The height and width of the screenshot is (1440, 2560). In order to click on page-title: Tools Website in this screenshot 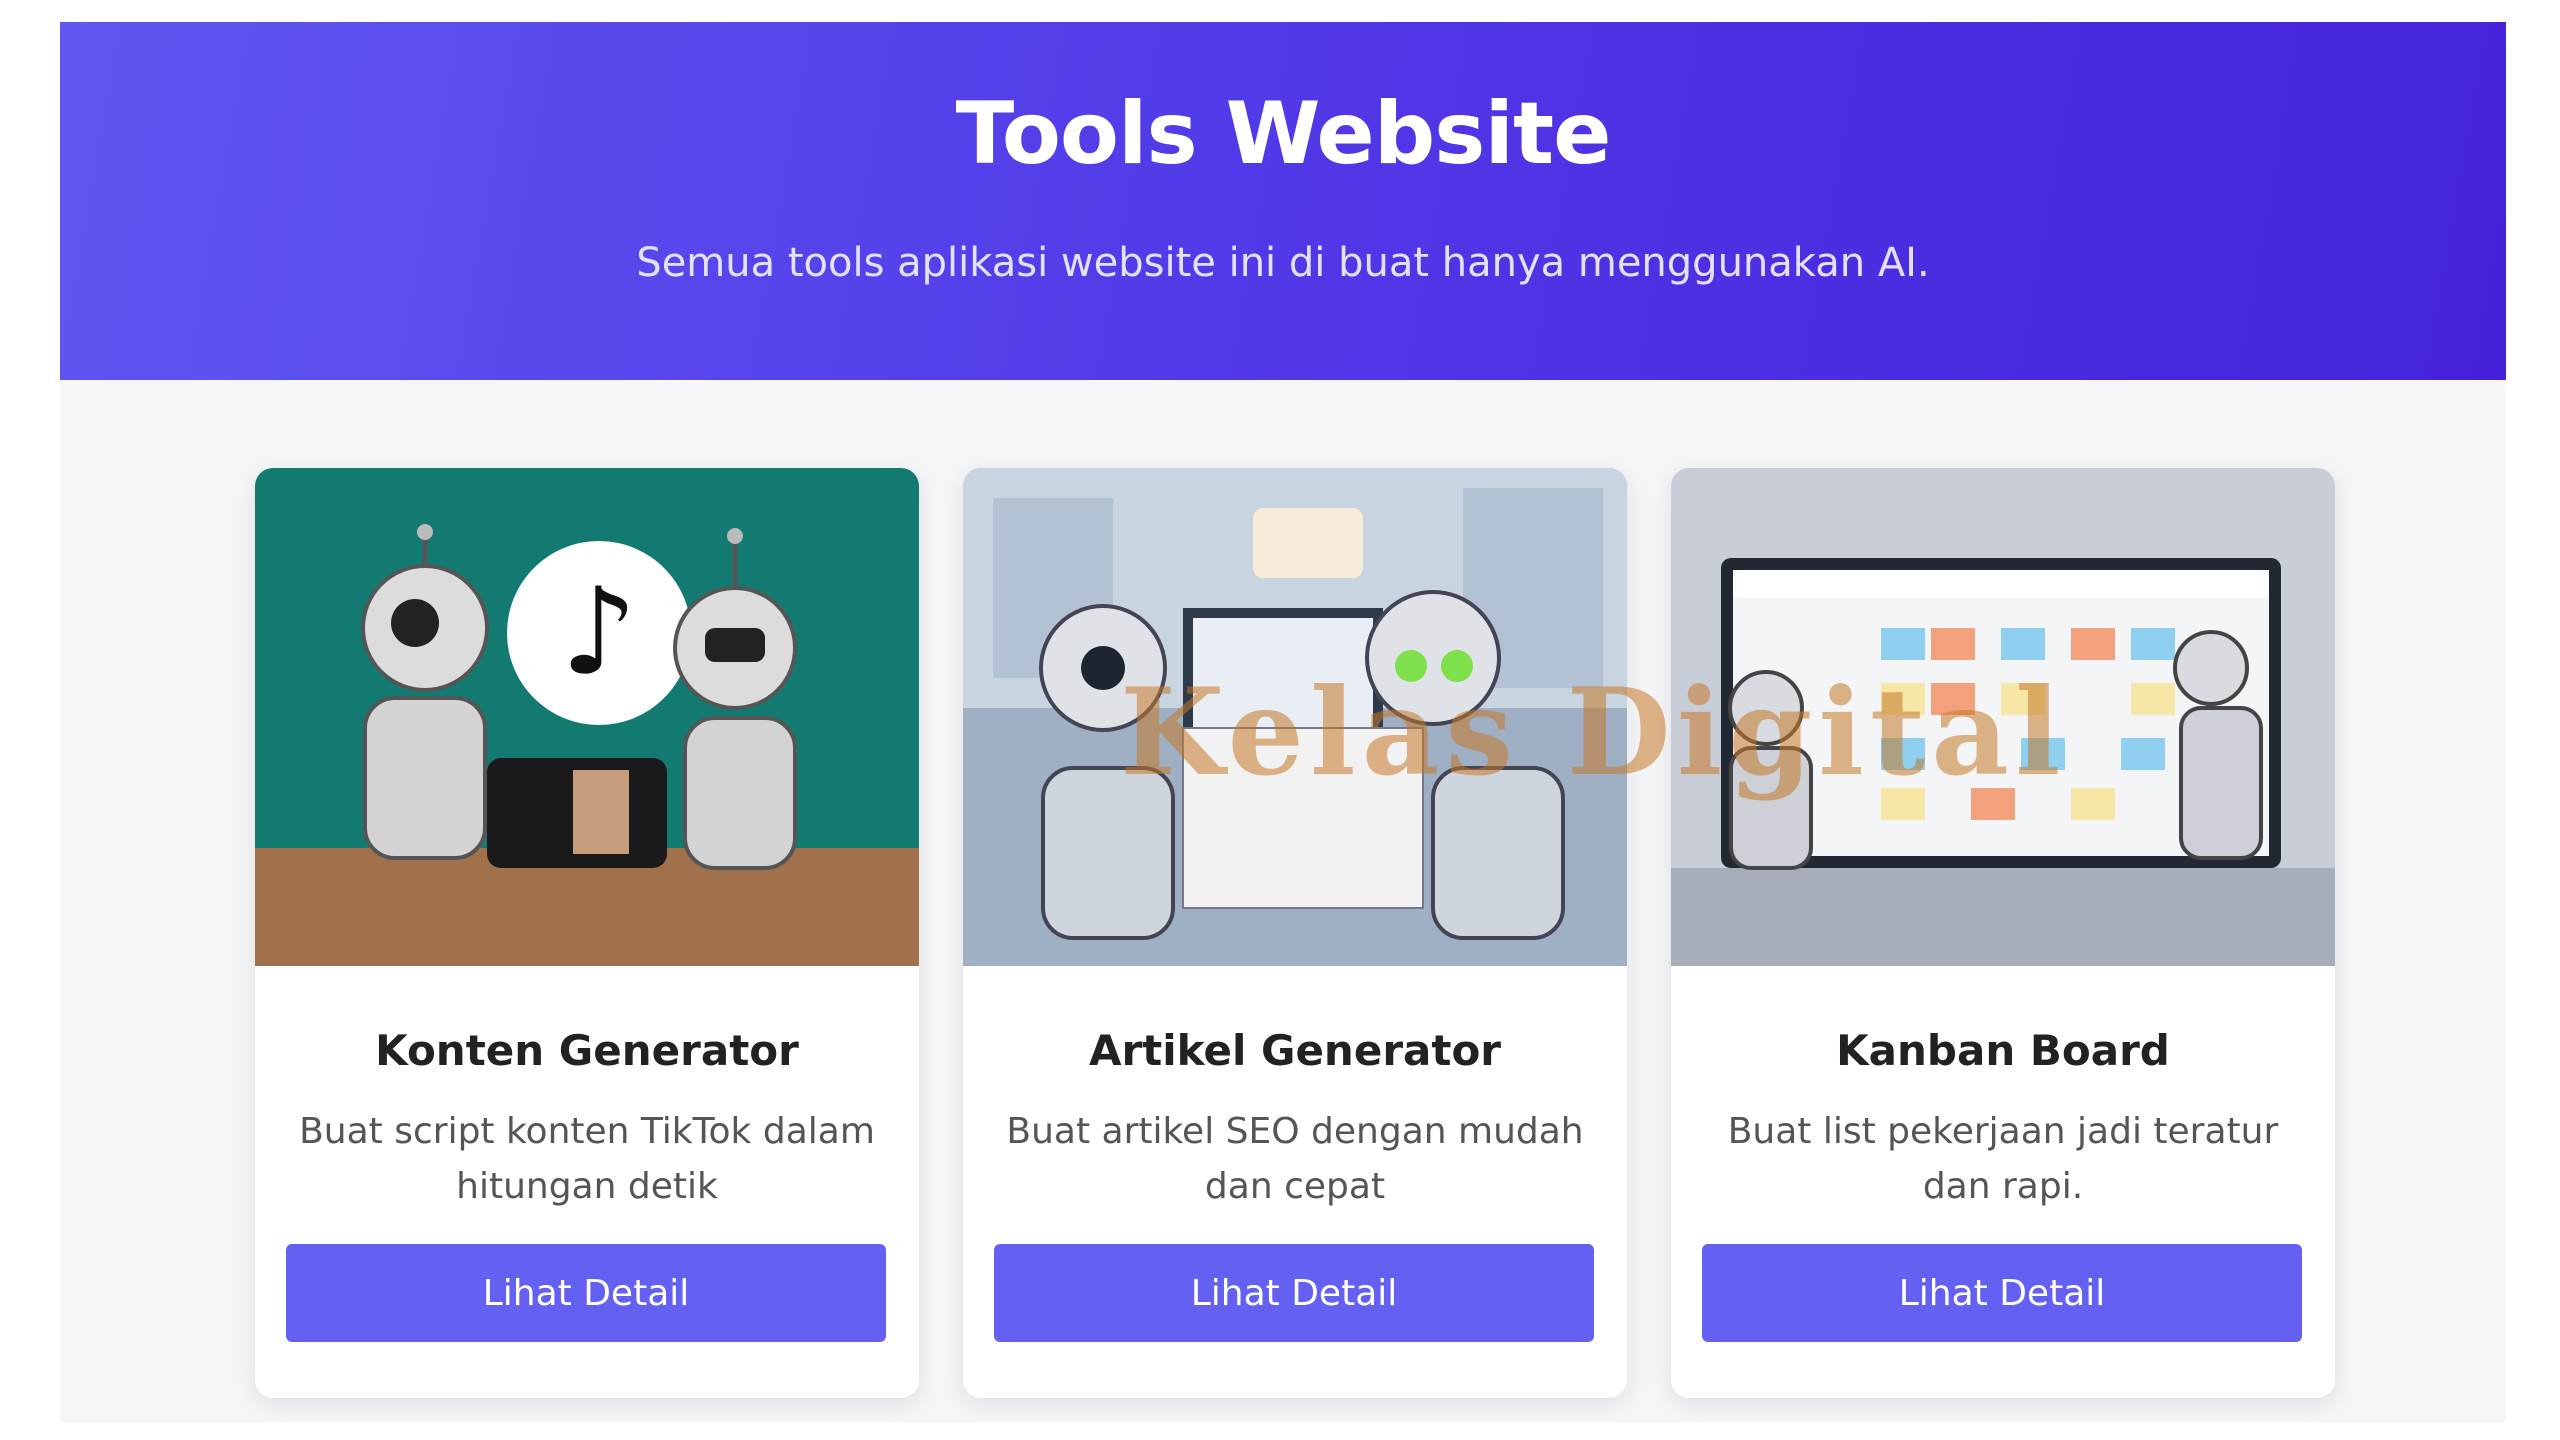, I will do `click(1283, 134)`.